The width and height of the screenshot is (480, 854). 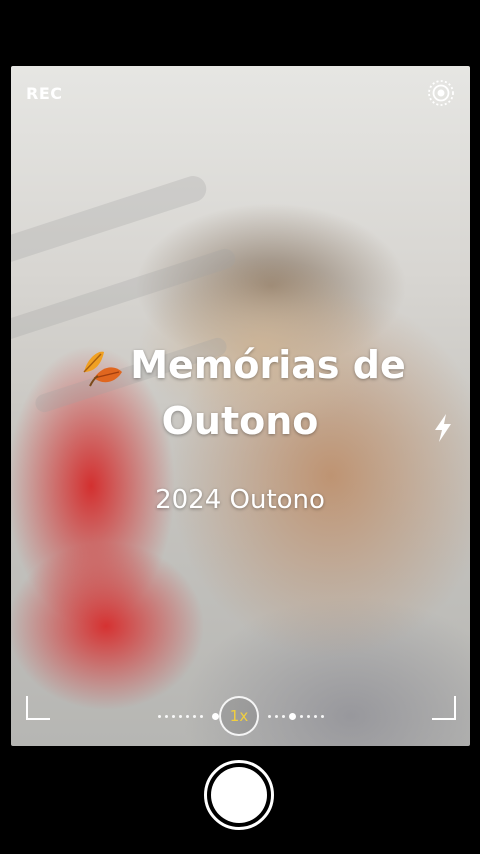 What do you see at coordinates (44, 93) in the screenshot?
I see `rec-indicator: REC` at bounding box center [44, 93].